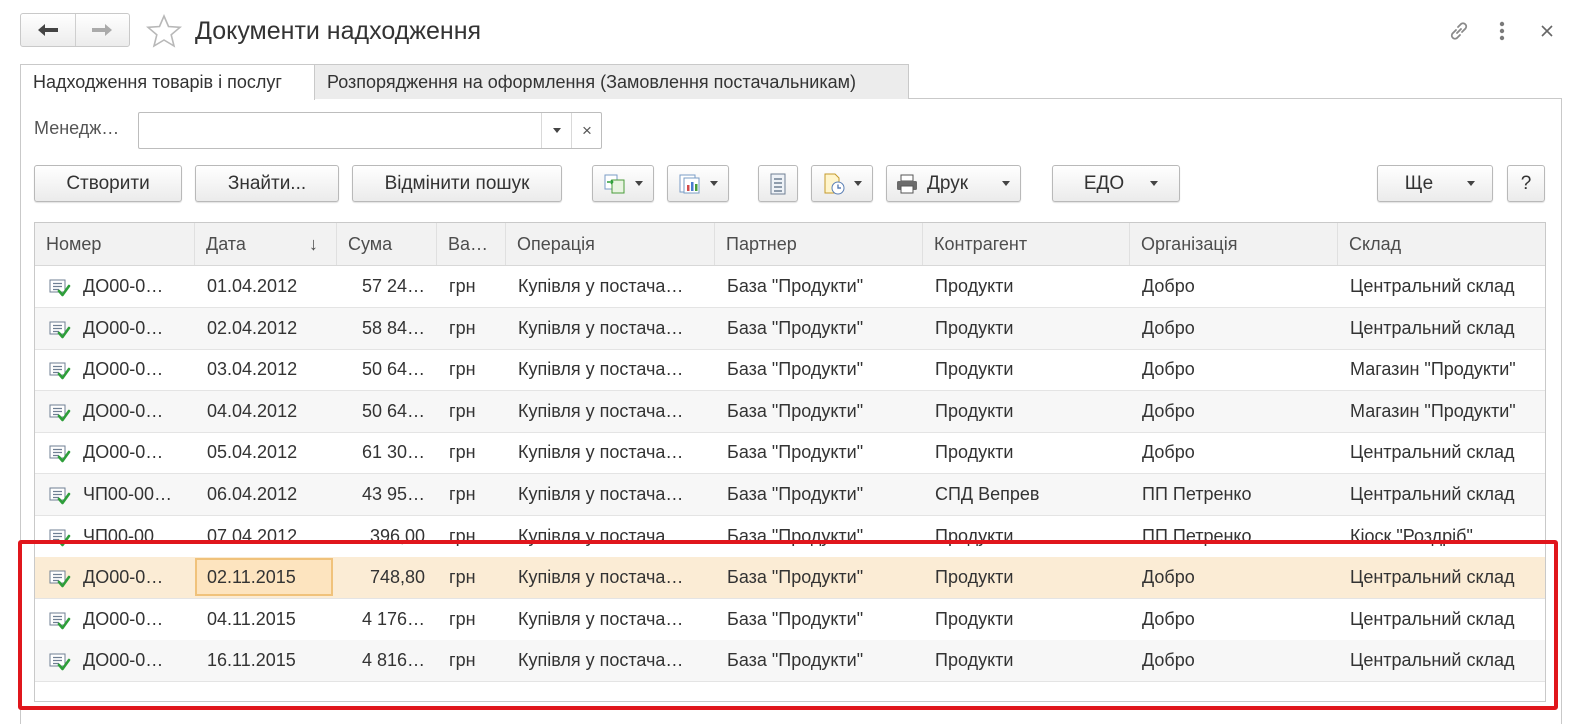  I want to click on create-based-on-button, so click(623, 183).